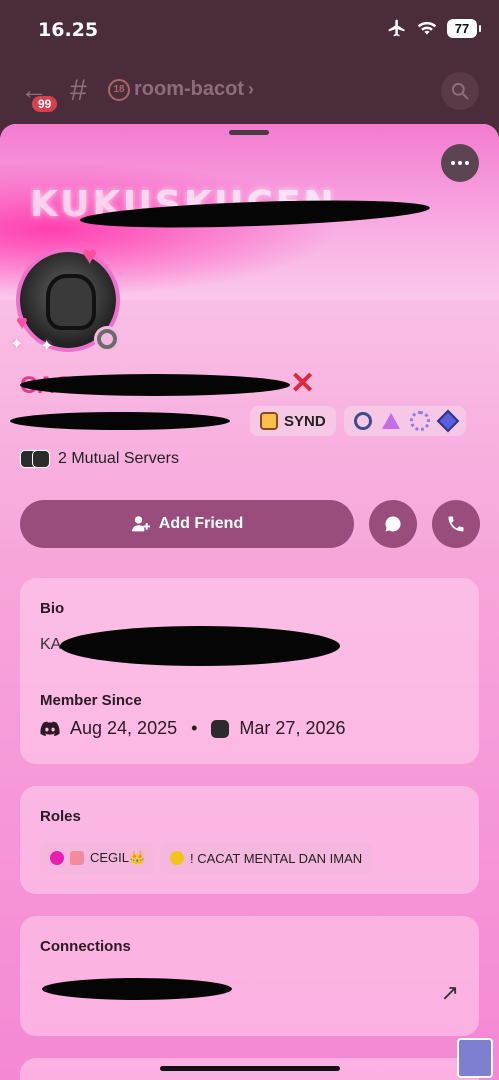 The height and width of the screenshot is (1080, 499). I want to click on channel-title: 18 room-bacot ›, so click(181, 89).